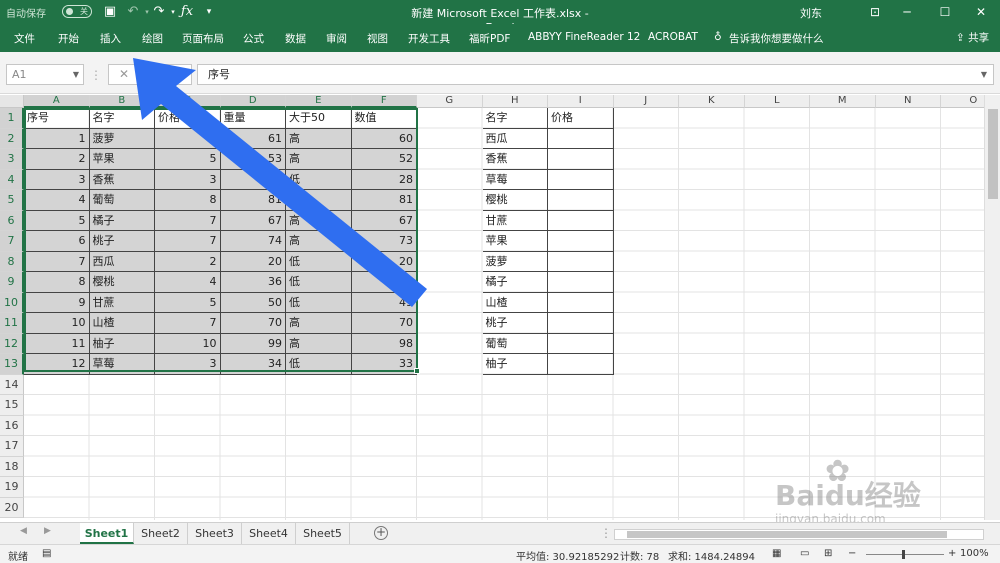  I want to click on prev-sheet-icon: ◀, so click(23, 531).